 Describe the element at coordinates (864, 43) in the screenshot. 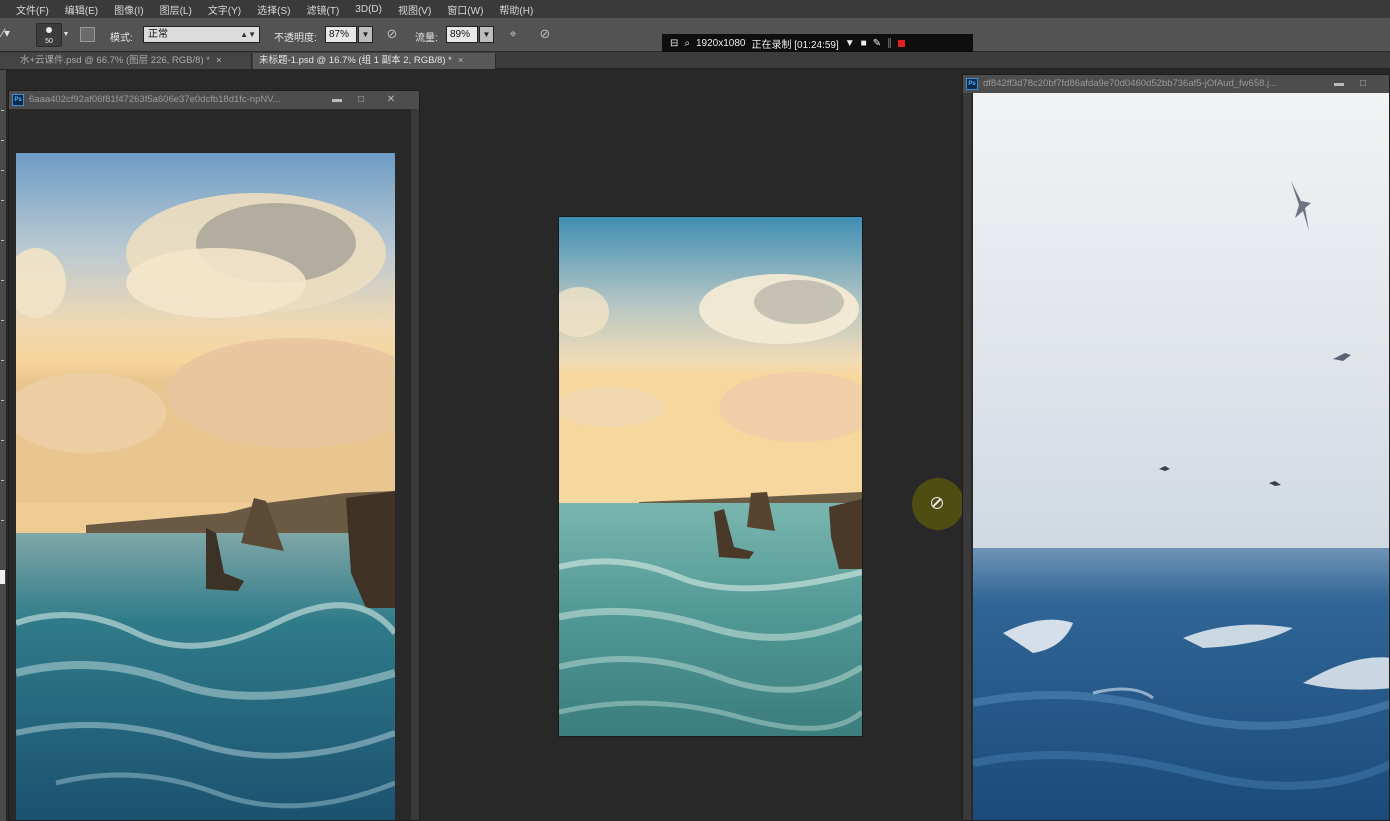

I see `recorder-camera-icon: ■` at that location.